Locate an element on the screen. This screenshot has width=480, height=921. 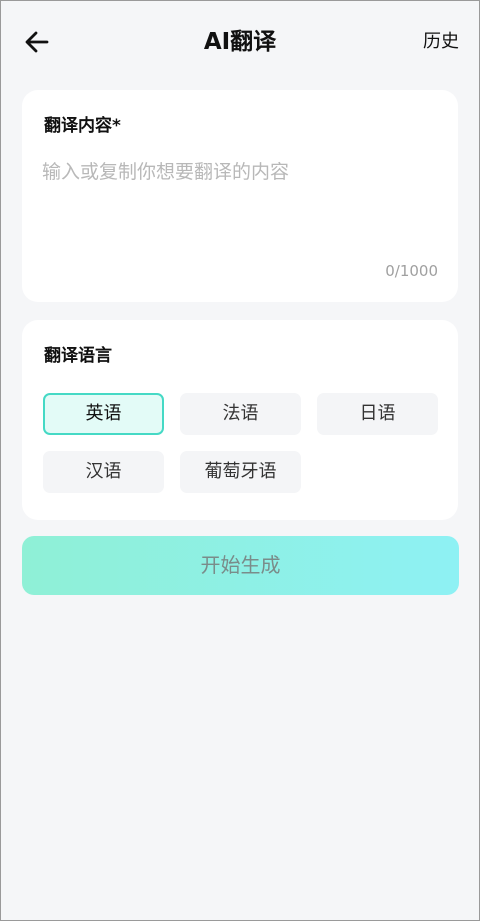
language-card-title: 翻译语言 is located at coordinates (78, 356).